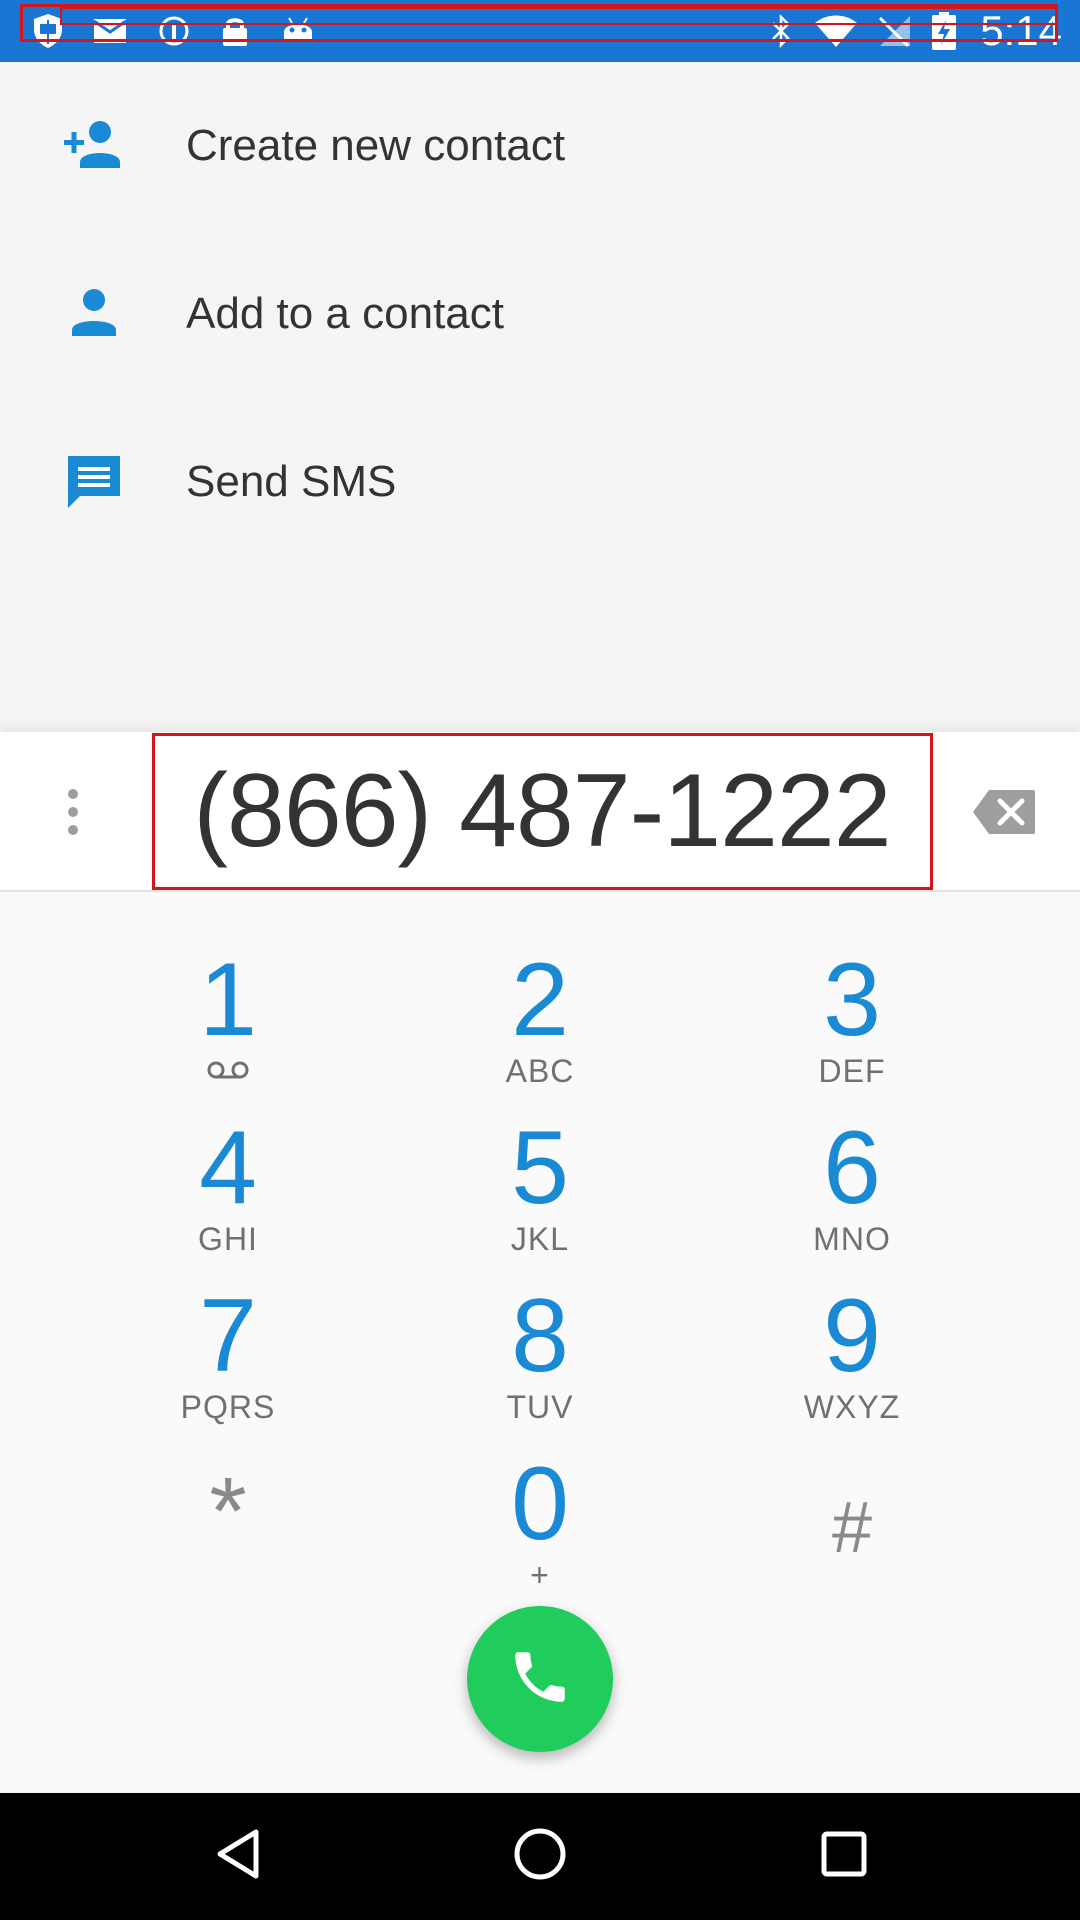 This screenshot has height=1920, width=1080. Describe the element at coordinates (291, 481) in the screenshot. I see `send-sms-label: Send SMS` at that location.